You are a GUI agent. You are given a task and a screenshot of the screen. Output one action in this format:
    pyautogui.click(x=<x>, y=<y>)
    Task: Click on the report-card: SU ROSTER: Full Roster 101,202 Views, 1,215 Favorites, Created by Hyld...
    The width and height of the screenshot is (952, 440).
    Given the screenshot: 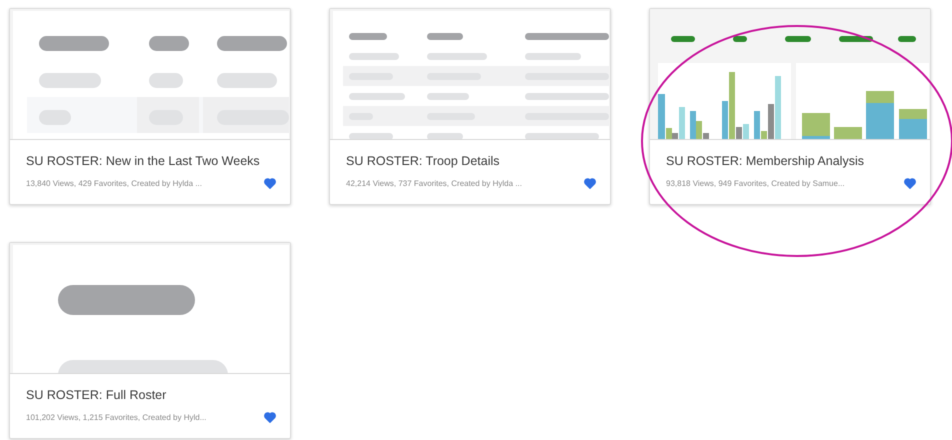 What is the action you would take?
    pyautogui.click(x=150, y=340)
    